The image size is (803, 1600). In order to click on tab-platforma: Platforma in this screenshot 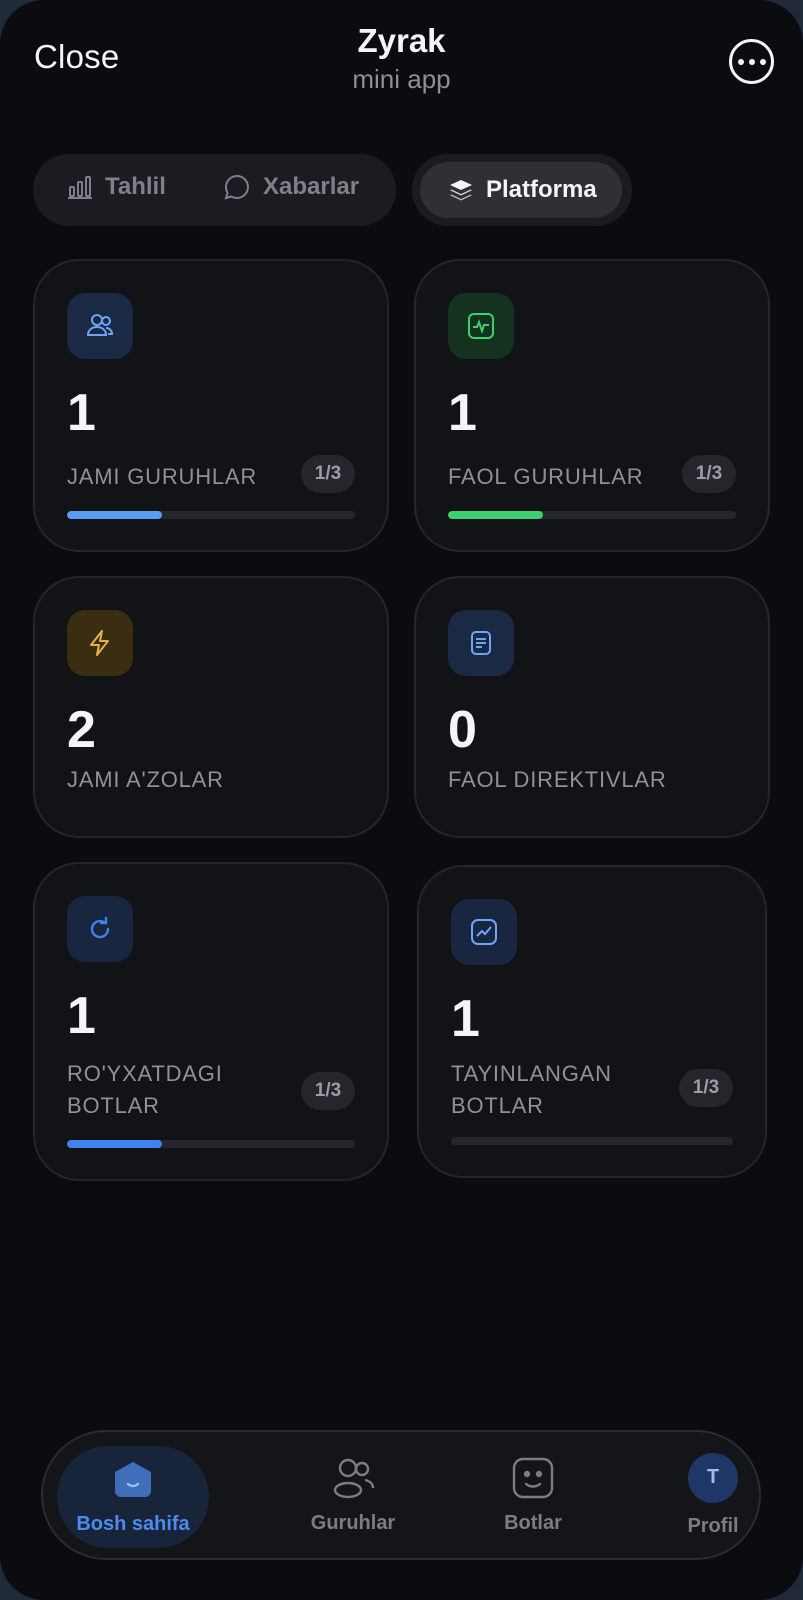, I will do `click(521, 190)`.